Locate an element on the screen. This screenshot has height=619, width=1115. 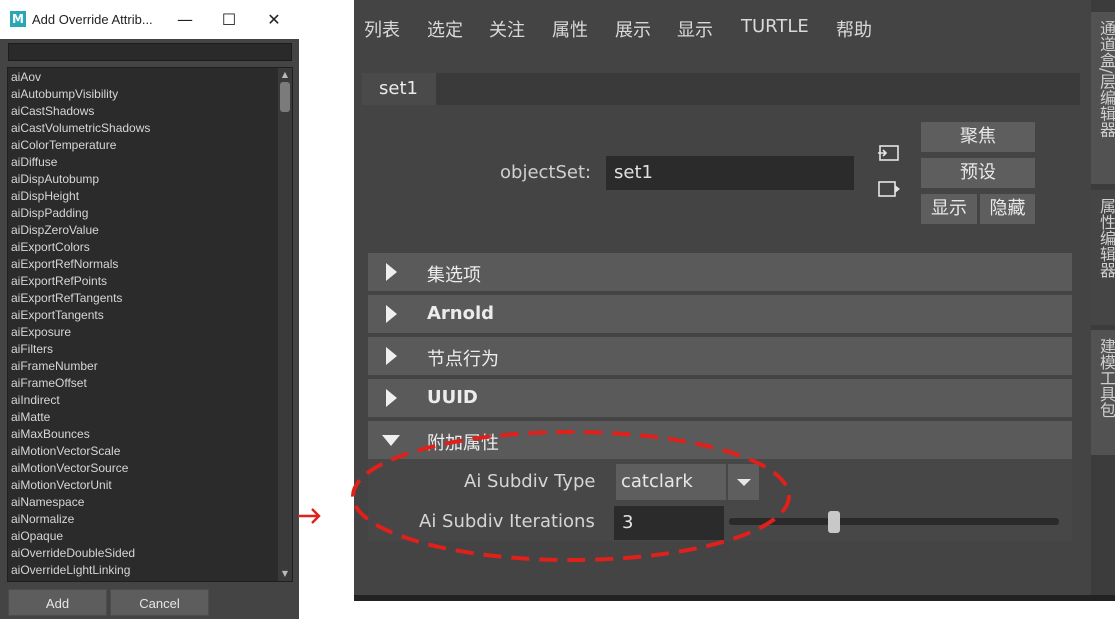
side-tab-label: 建模工具包 is located at coordinates (1106, 378).